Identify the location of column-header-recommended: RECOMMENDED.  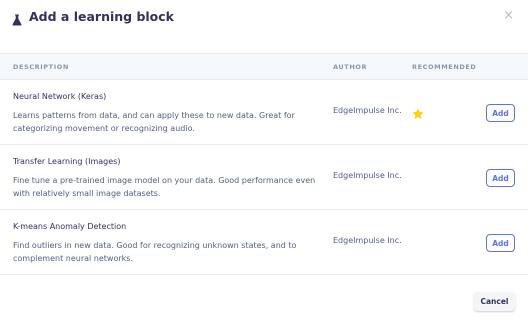
(444, 67).